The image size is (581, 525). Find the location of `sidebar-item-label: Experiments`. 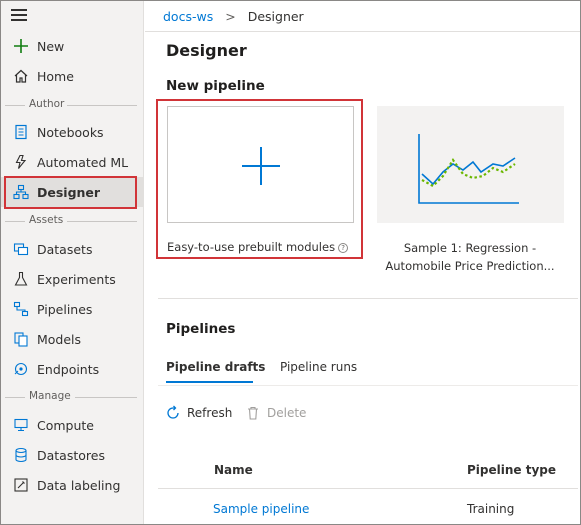

sidebar-item-label: Experiments is located at coordinates (76, 279).